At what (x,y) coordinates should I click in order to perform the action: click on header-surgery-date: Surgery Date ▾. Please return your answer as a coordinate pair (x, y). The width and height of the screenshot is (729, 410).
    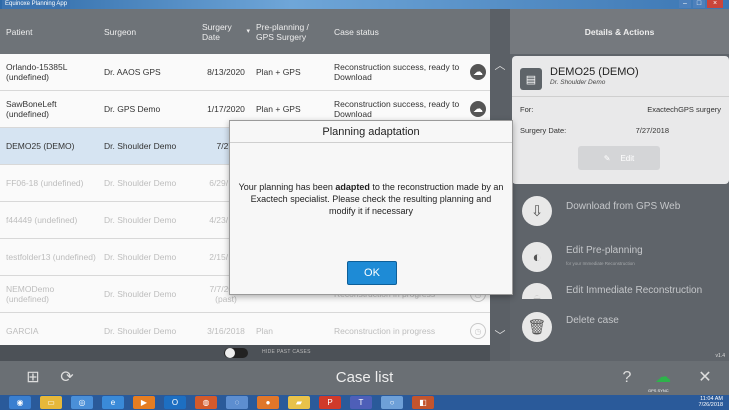
    Looking at the image, I should click on (223, 31).